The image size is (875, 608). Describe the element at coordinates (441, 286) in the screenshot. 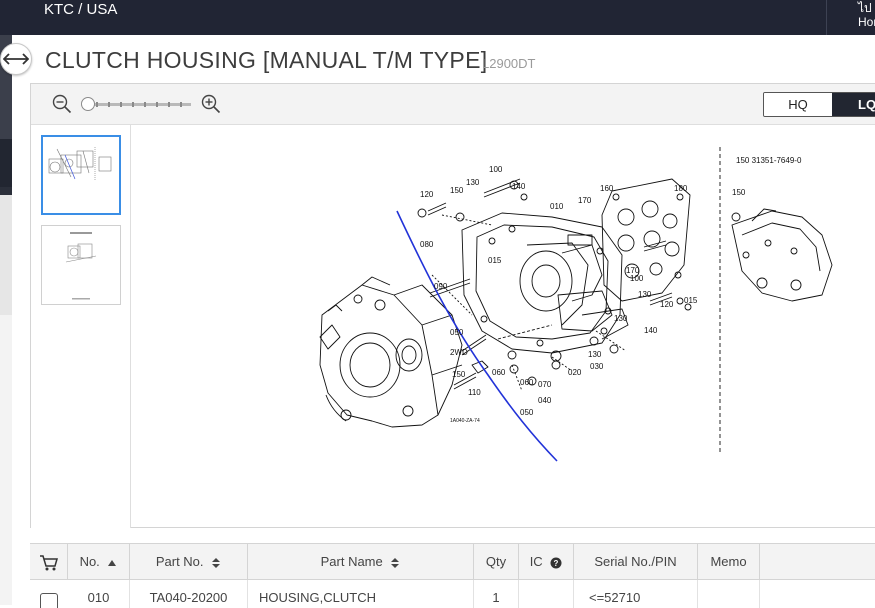

I see `callout-label: 090` at that location.